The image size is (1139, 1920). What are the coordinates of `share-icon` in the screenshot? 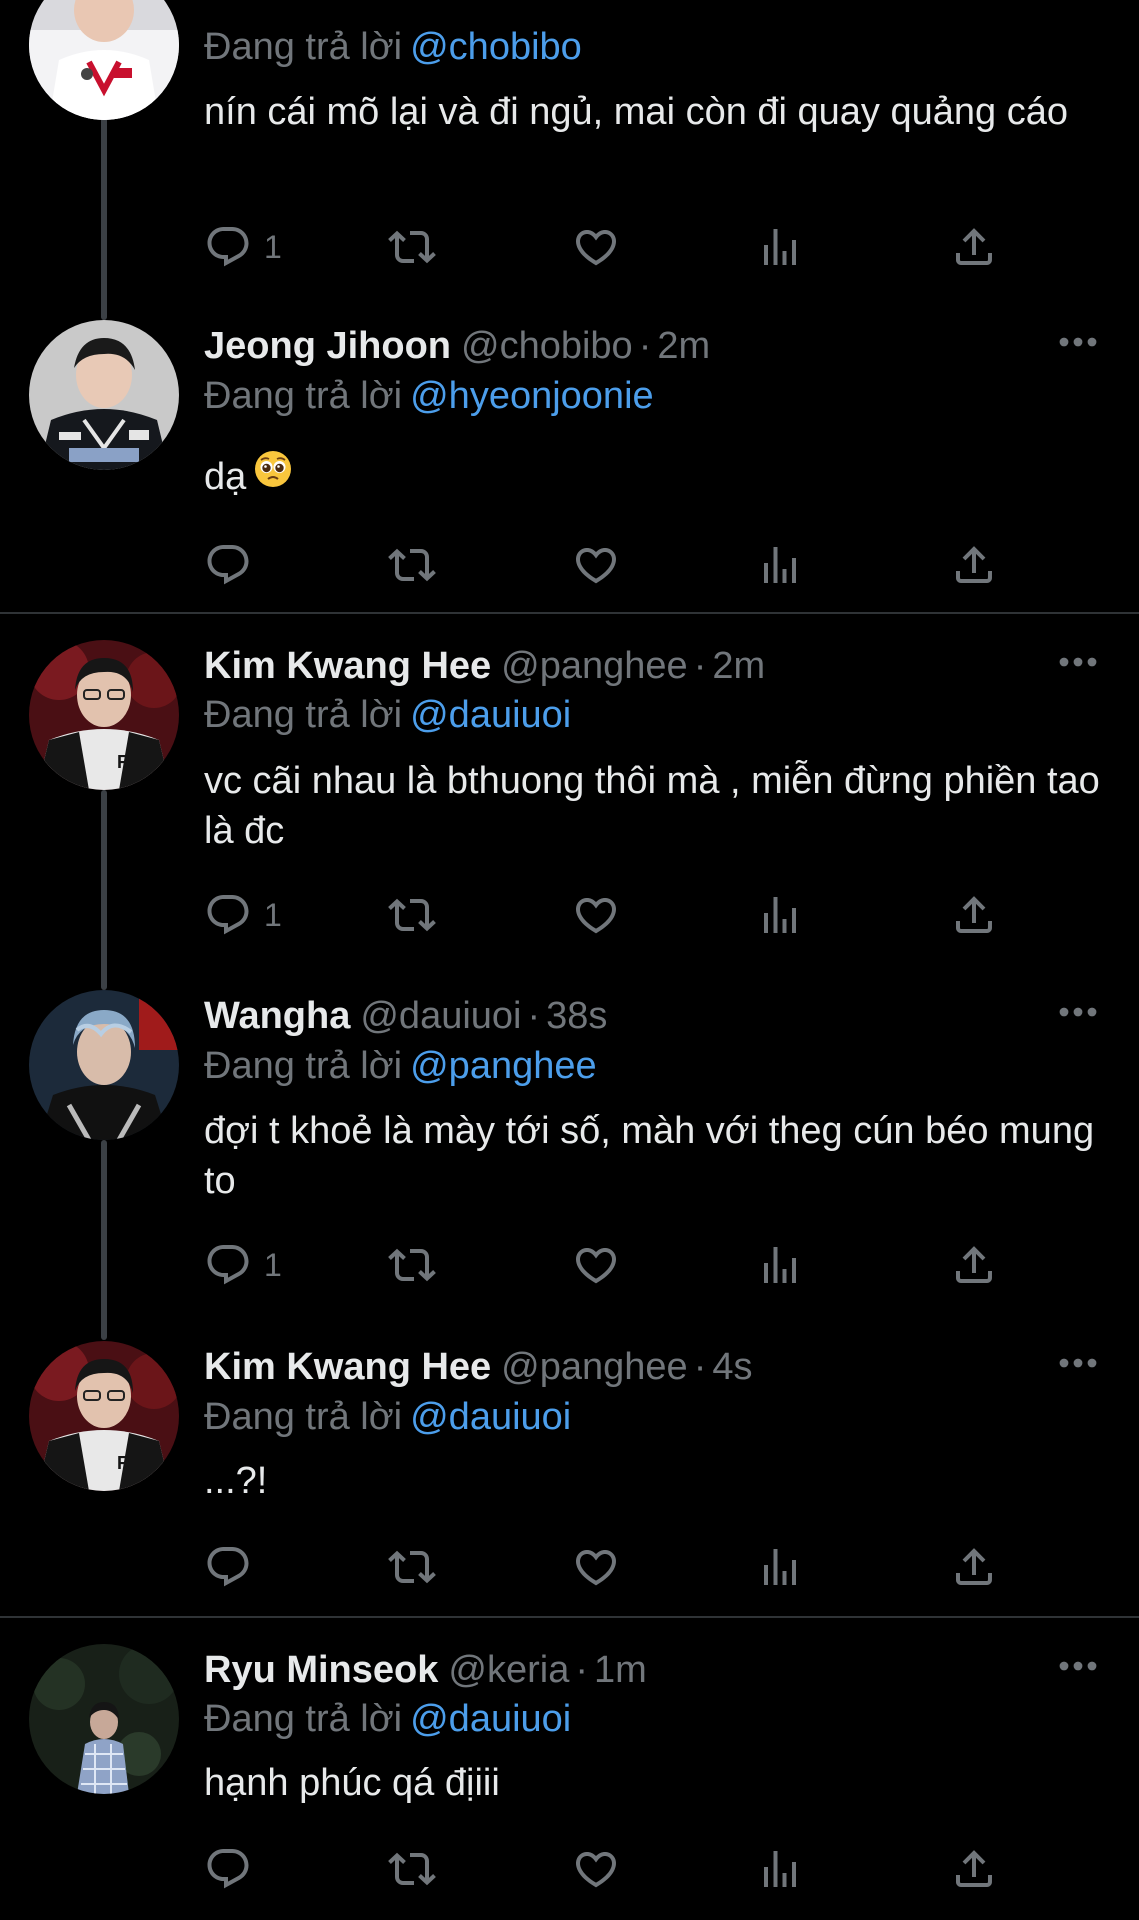 It's located at (974, 1869).